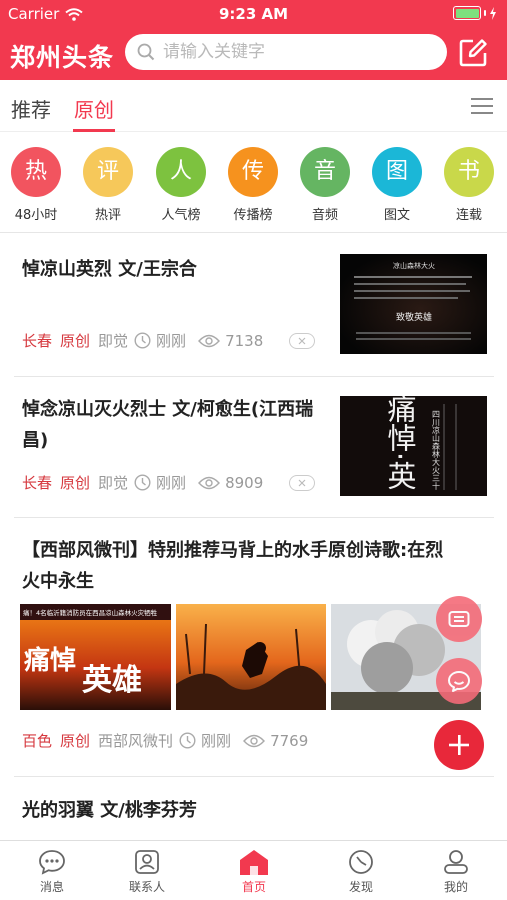 The height and width of the screenshot is (900, 507). I want to click on category-row: 热 48小时 评 热评 人 人气榜 传 传播榜 音 音频 图 图文 书 连载, so click(253, 183).